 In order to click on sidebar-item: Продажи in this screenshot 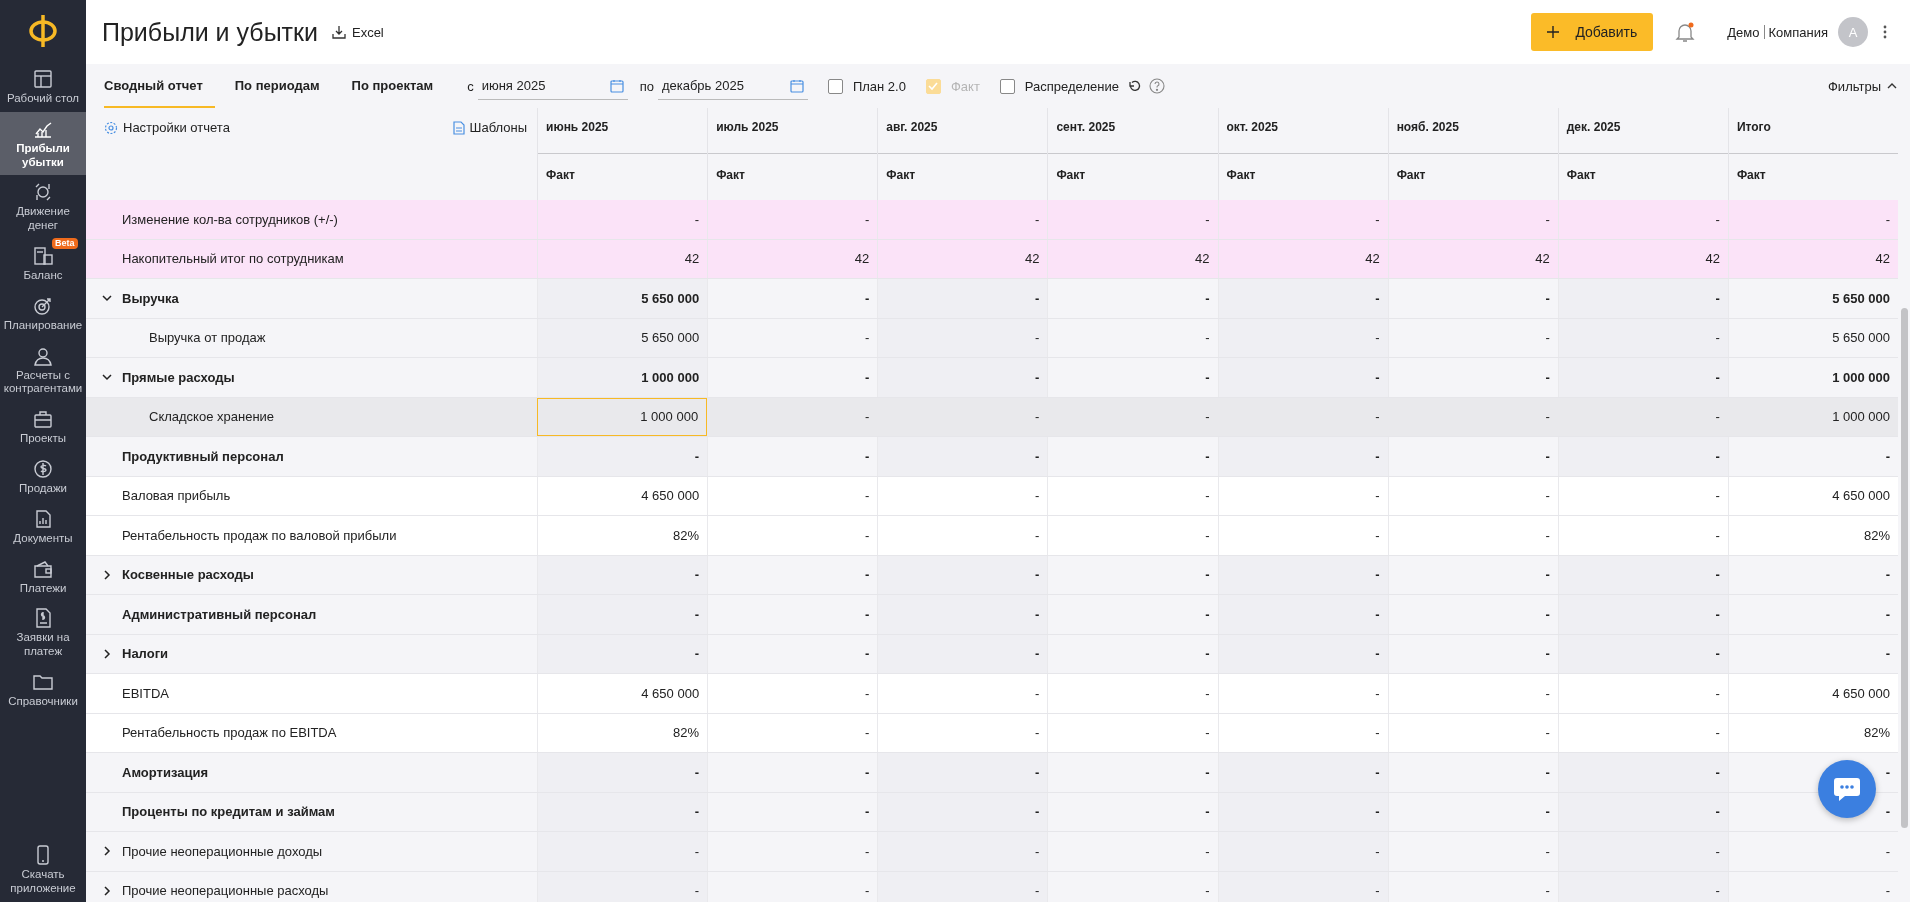, I will do `click(43, 476)`.